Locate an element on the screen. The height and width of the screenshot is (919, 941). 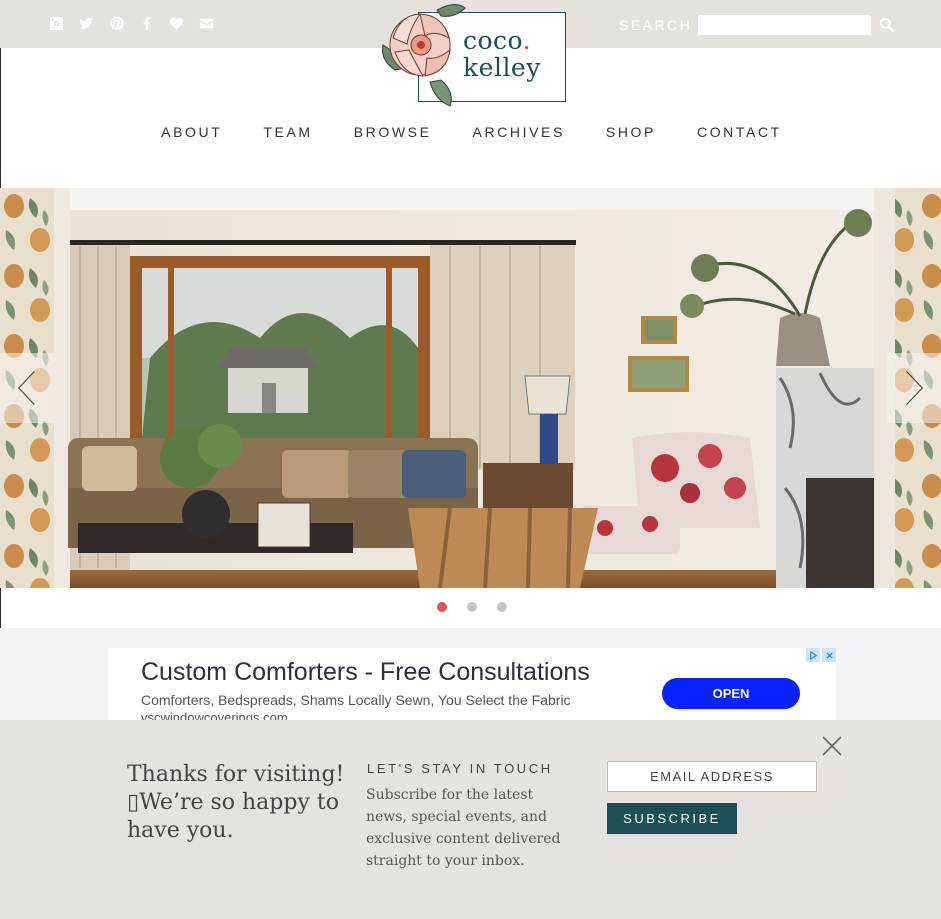
twitter-icon is located at coordinates (86, 23).